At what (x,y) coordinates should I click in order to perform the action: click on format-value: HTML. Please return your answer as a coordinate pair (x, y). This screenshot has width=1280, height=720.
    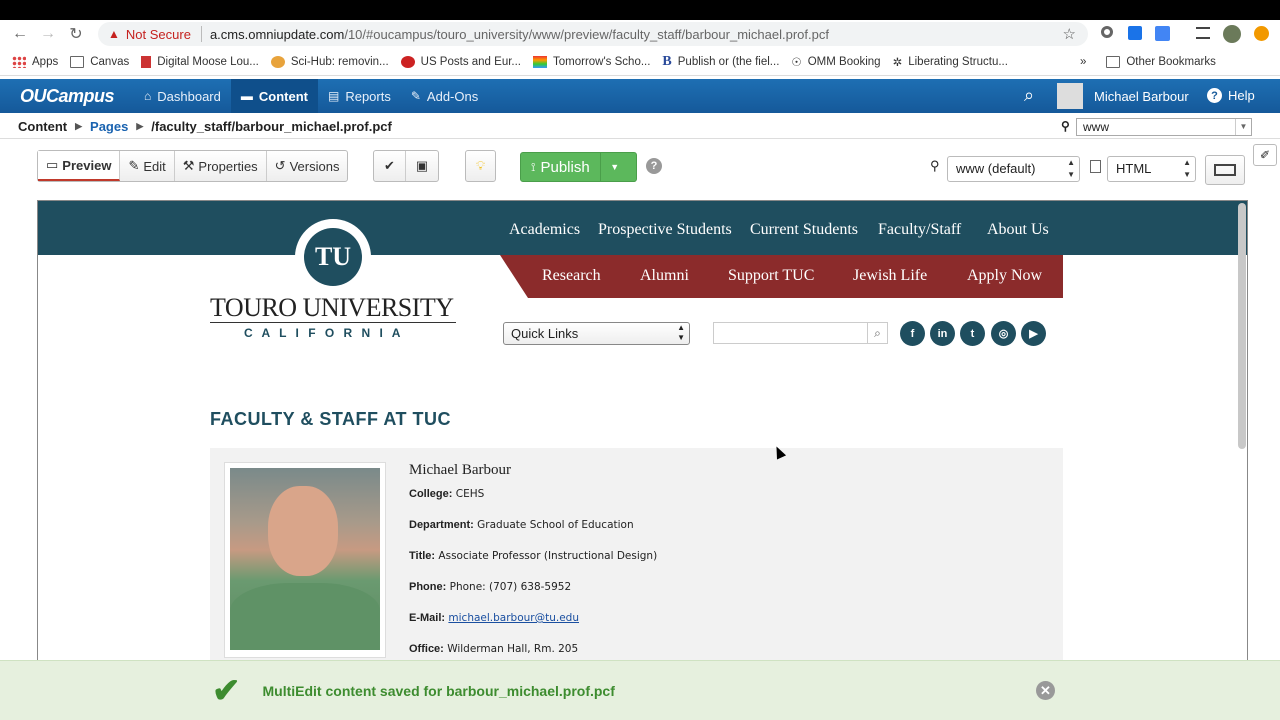
    Looking at the image, I should click on (1134, 168).